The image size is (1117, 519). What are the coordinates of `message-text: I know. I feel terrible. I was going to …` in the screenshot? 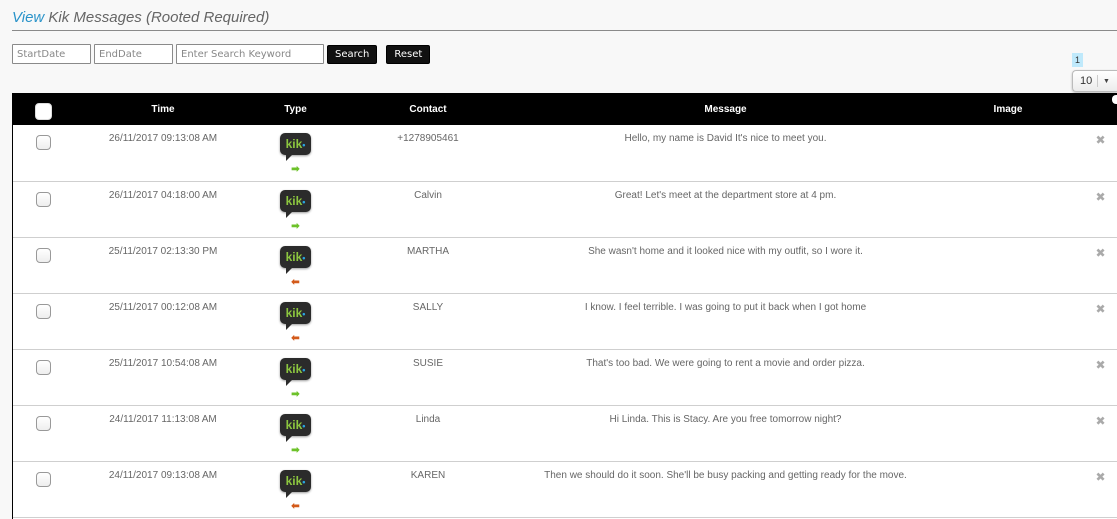 It's located at (725, 307).